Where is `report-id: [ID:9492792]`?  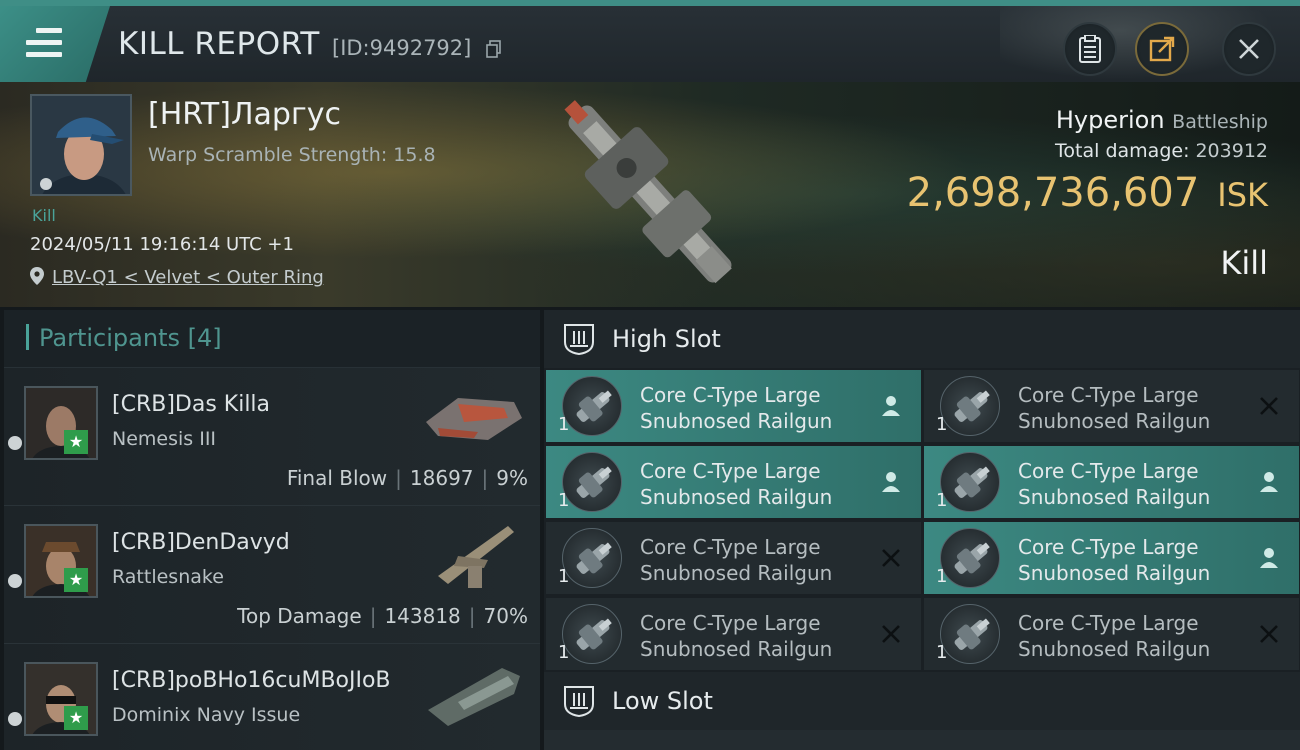 report-id: [ID:9492792] is located at coordinates (402, 48).